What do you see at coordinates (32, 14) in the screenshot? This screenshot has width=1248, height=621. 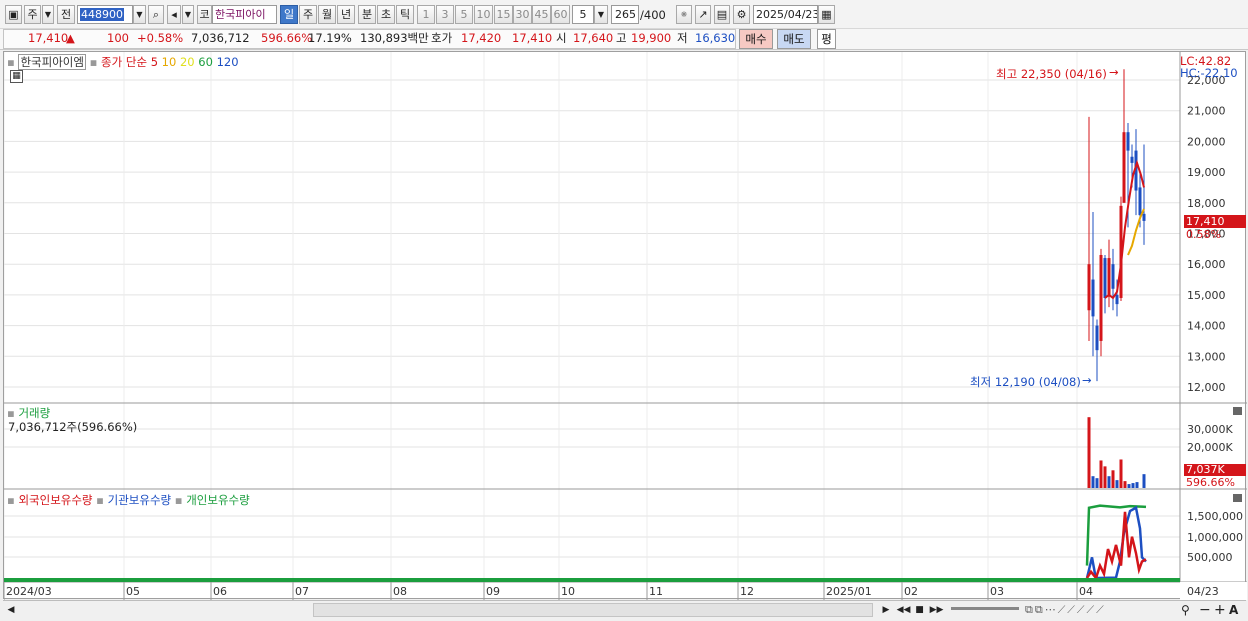 I see `period-select: 주` at bounding box center [32, 14].